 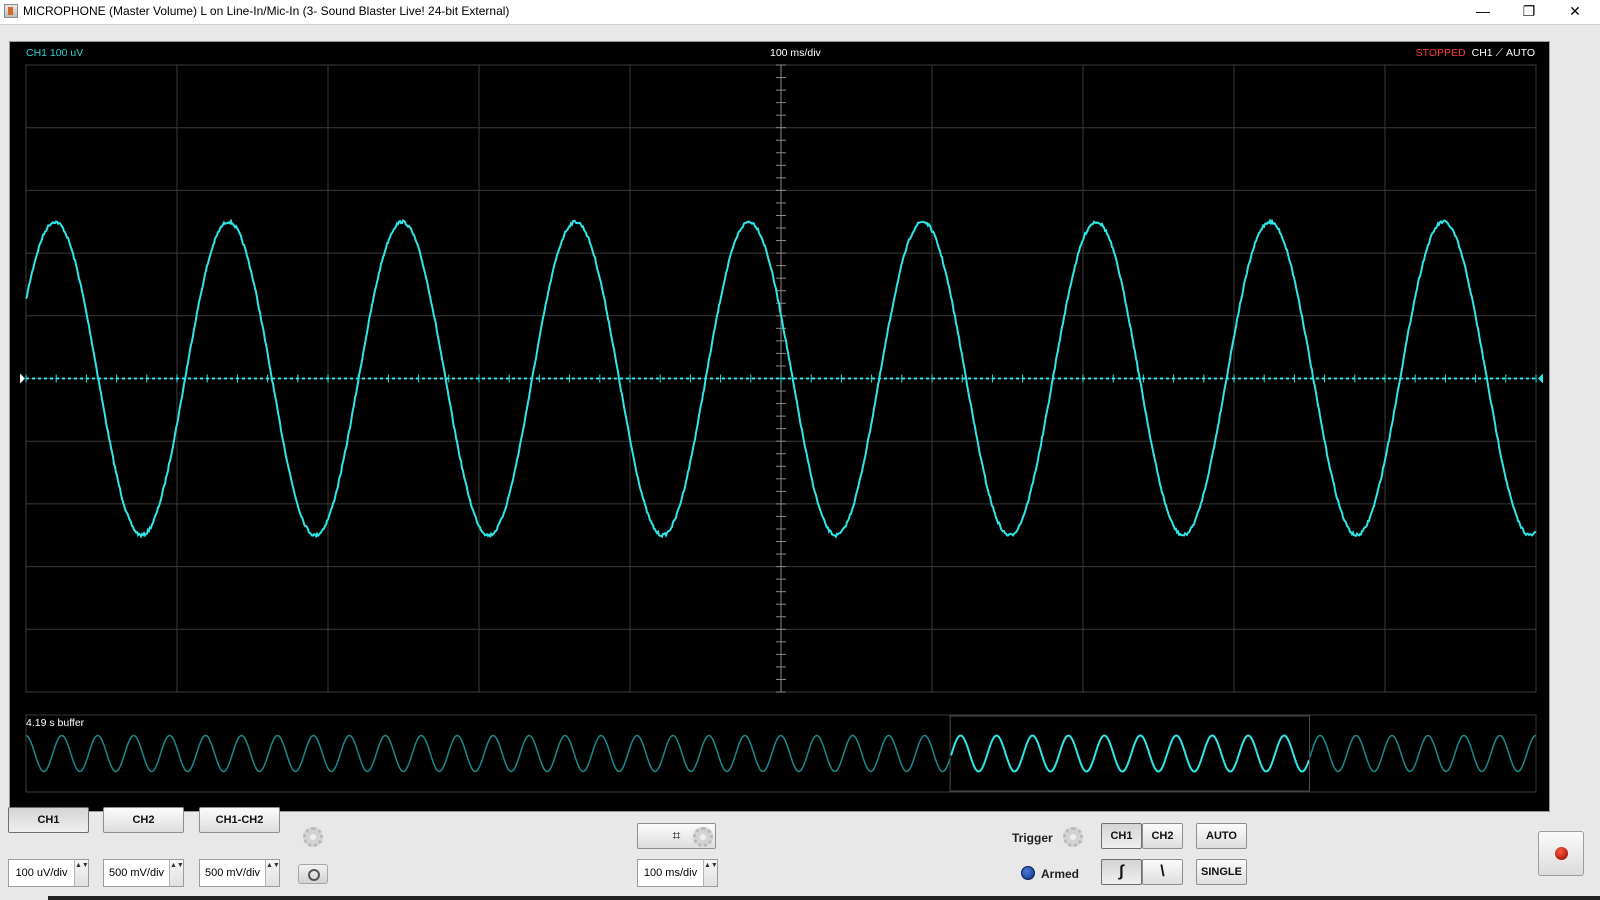 What do you see at coordinates (1575, 12) in the screenshot?
I see `close-button: ✕` at bounding box center [1575, 12].